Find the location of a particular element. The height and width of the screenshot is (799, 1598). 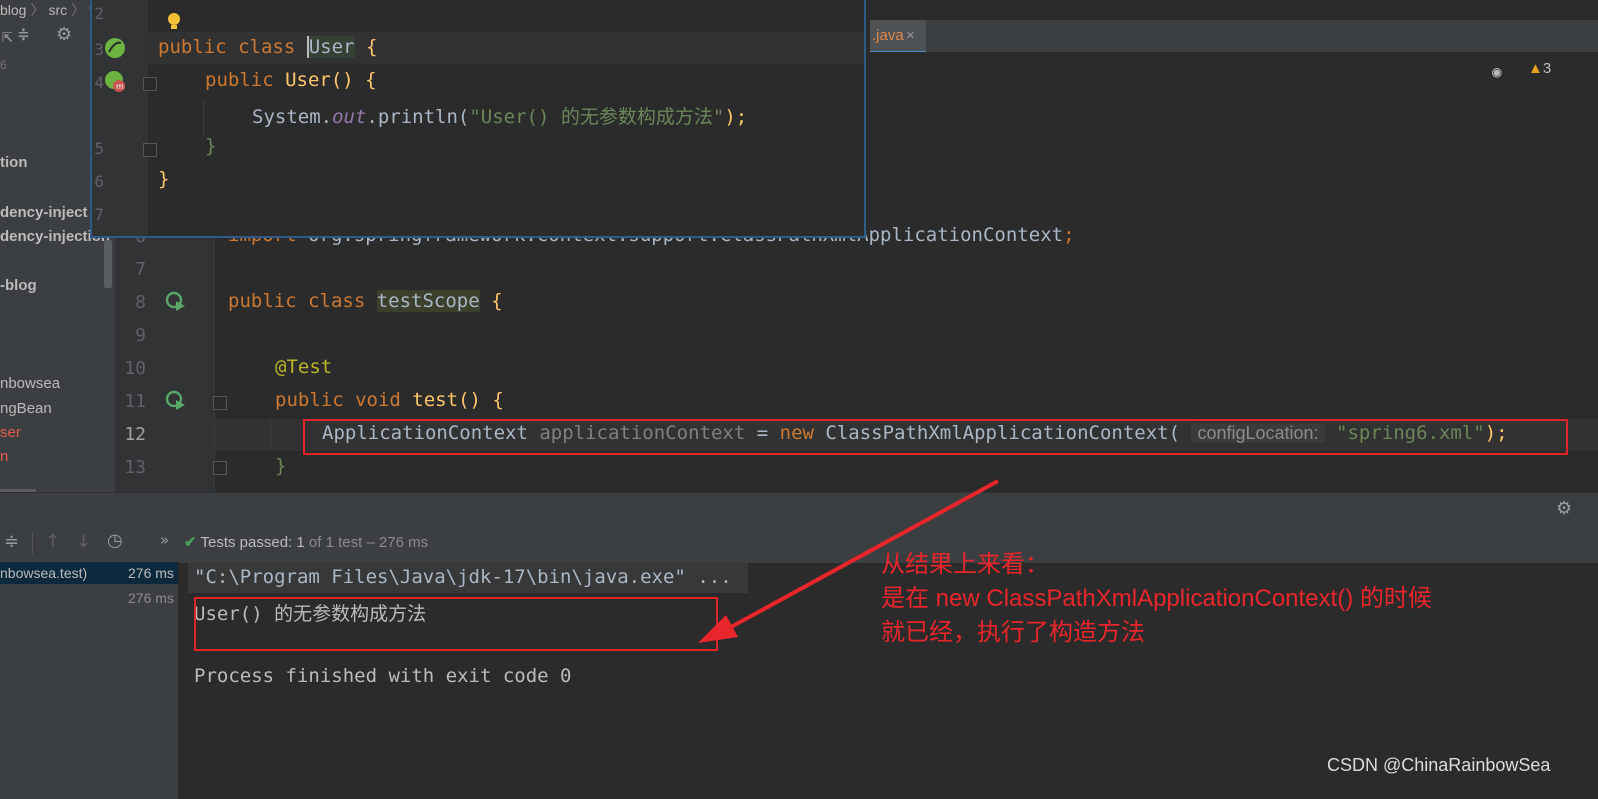

keyword: public void is located at coordinates (338, 400).